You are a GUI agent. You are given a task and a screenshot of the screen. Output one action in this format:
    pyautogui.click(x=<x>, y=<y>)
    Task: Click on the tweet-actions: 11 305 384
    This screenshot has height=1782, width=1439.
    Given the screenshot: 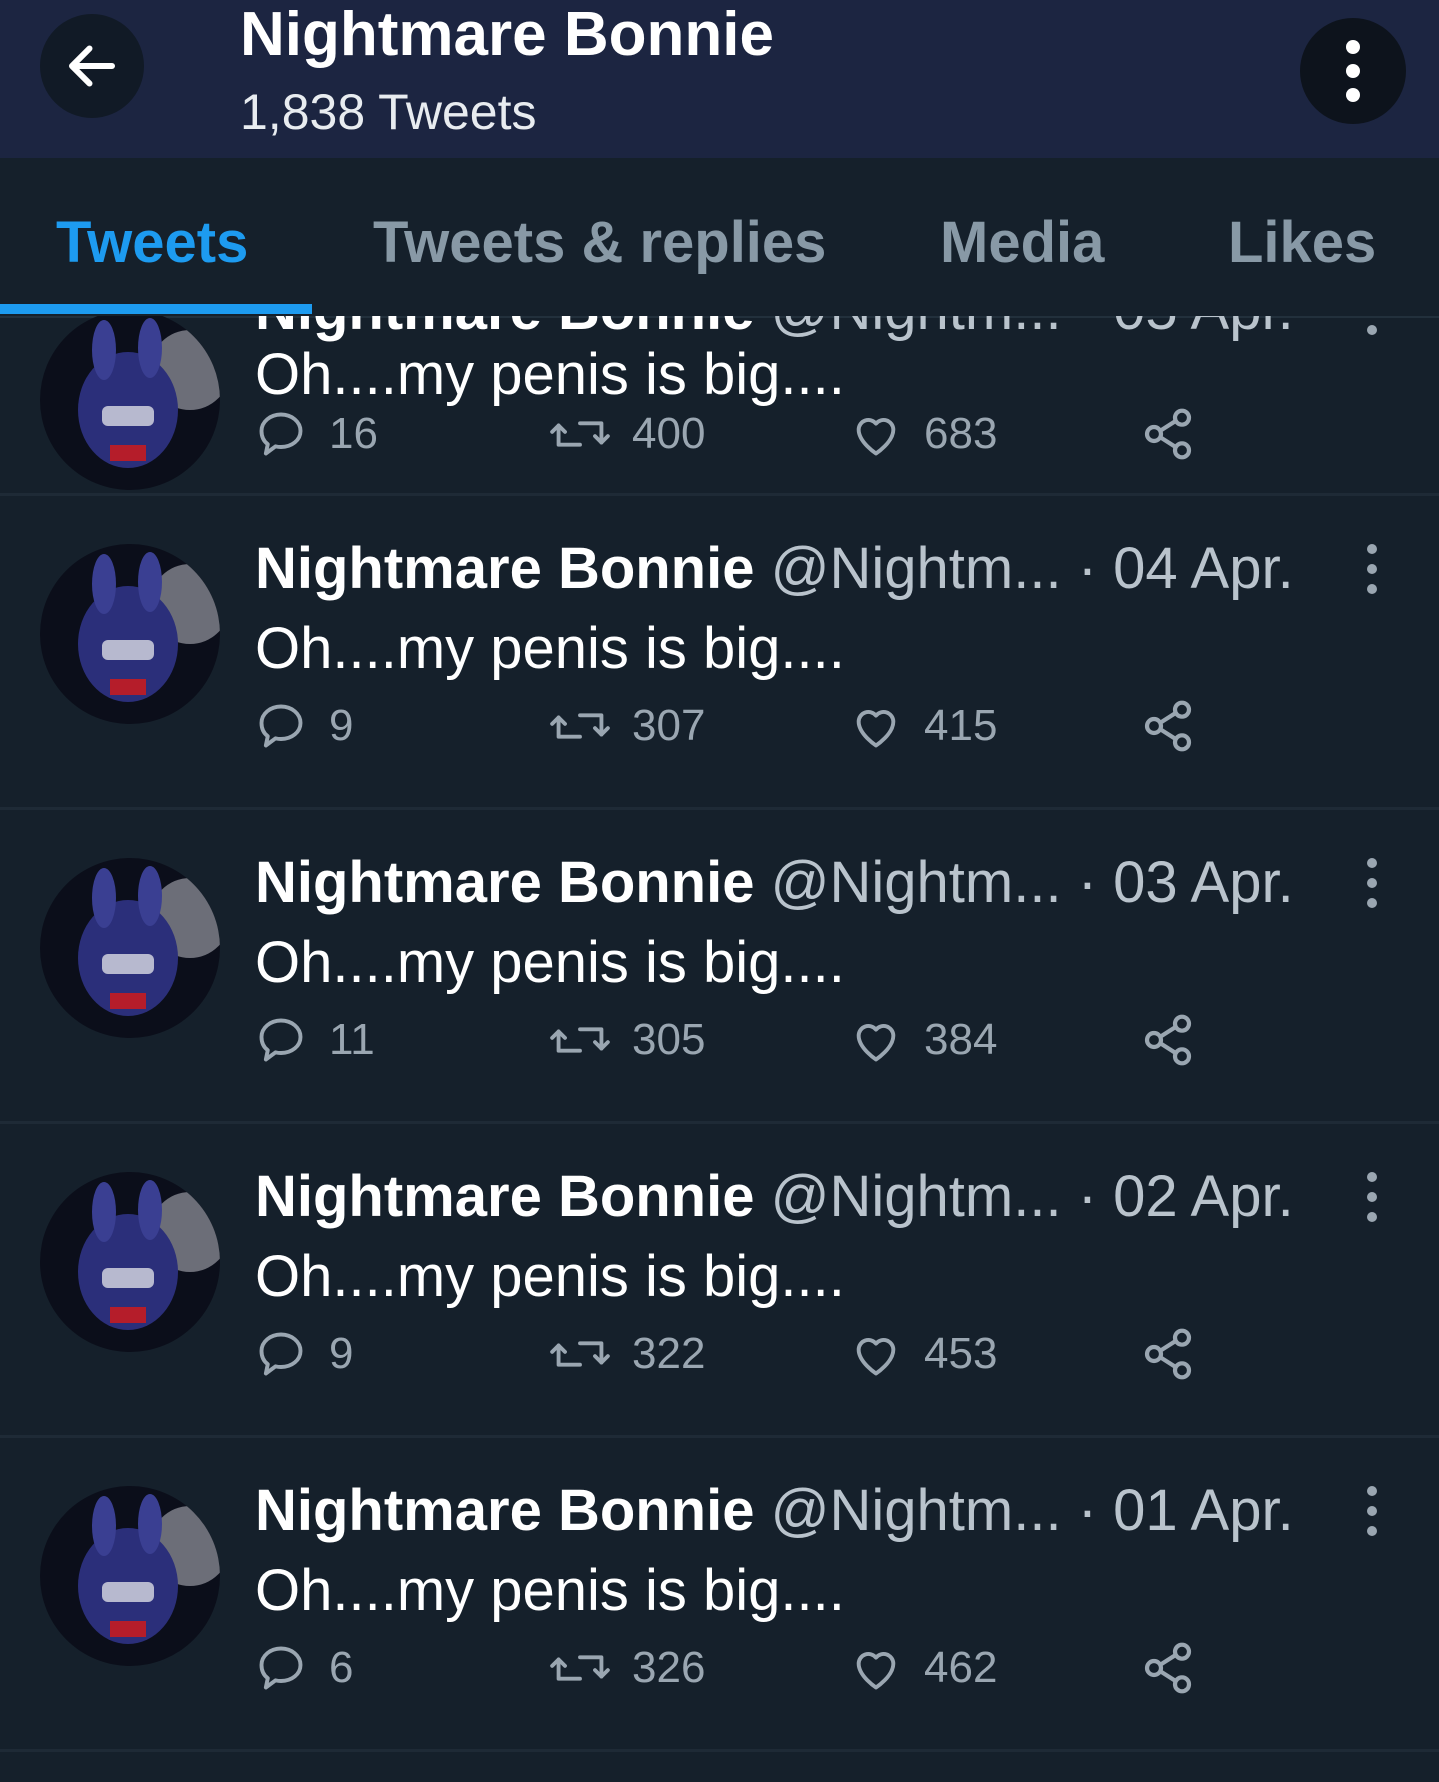 What is the action you would take?
    pyautogui.click(x=755, y=1040)
    